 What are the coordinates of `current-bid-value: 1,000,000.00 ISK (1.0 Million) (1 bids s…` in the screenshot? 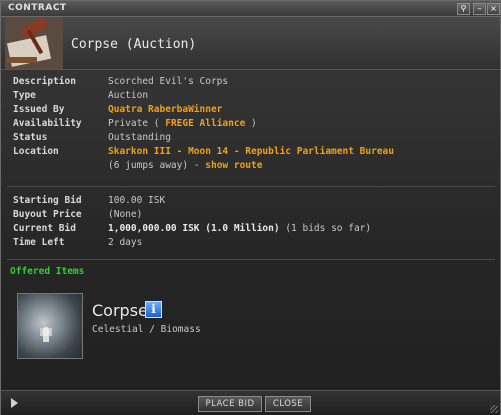 It's located at (239, 228).